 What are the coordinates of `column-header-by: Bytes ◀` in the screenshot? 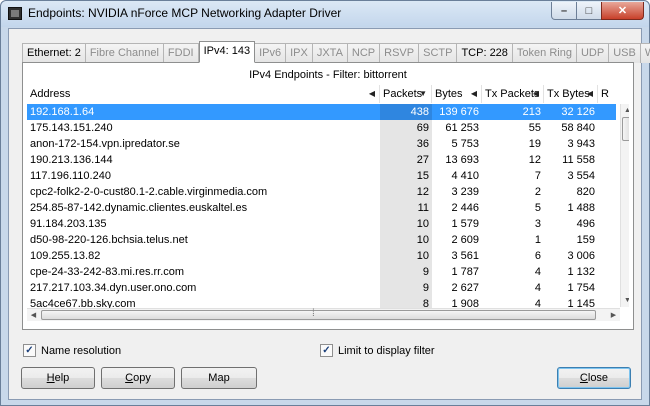 It's located at (457, 94).